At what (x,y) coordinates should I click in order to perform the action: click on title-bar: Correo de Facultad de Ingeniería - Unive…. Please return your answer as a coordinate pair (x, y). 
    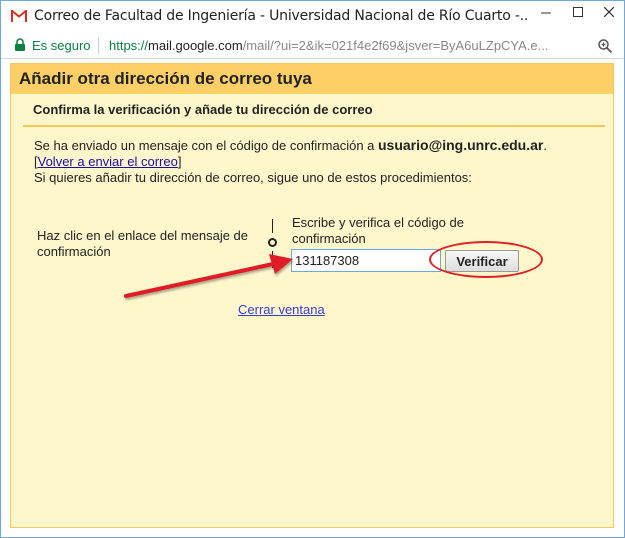
    Looking at the image, I should click on (312, 17).